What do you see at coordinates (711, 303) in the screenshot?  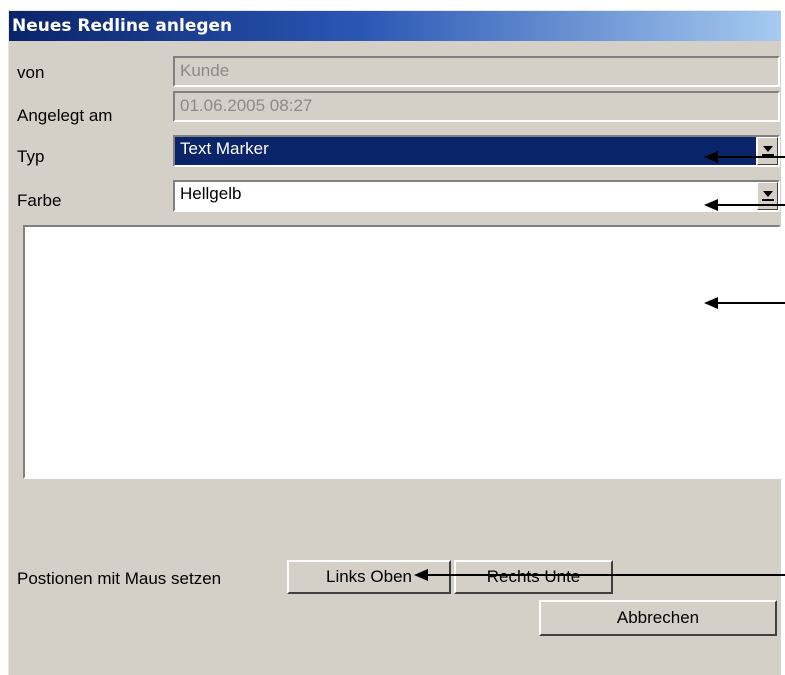 I see `annotation-arrowhead-memo` at bounding box center [711, 303].